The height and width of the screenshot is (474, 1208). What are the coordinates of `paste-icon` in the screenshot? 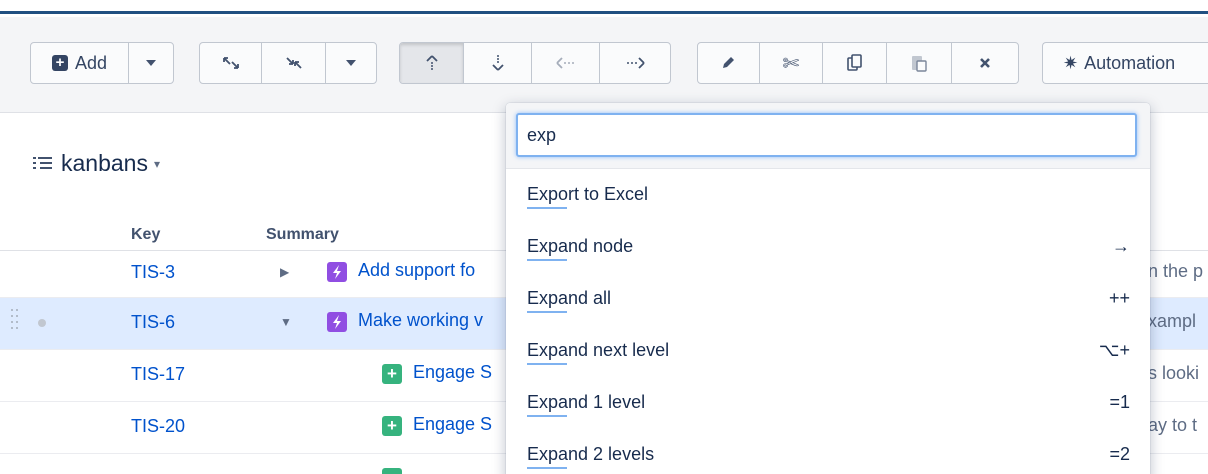 It's located at (919, 64).